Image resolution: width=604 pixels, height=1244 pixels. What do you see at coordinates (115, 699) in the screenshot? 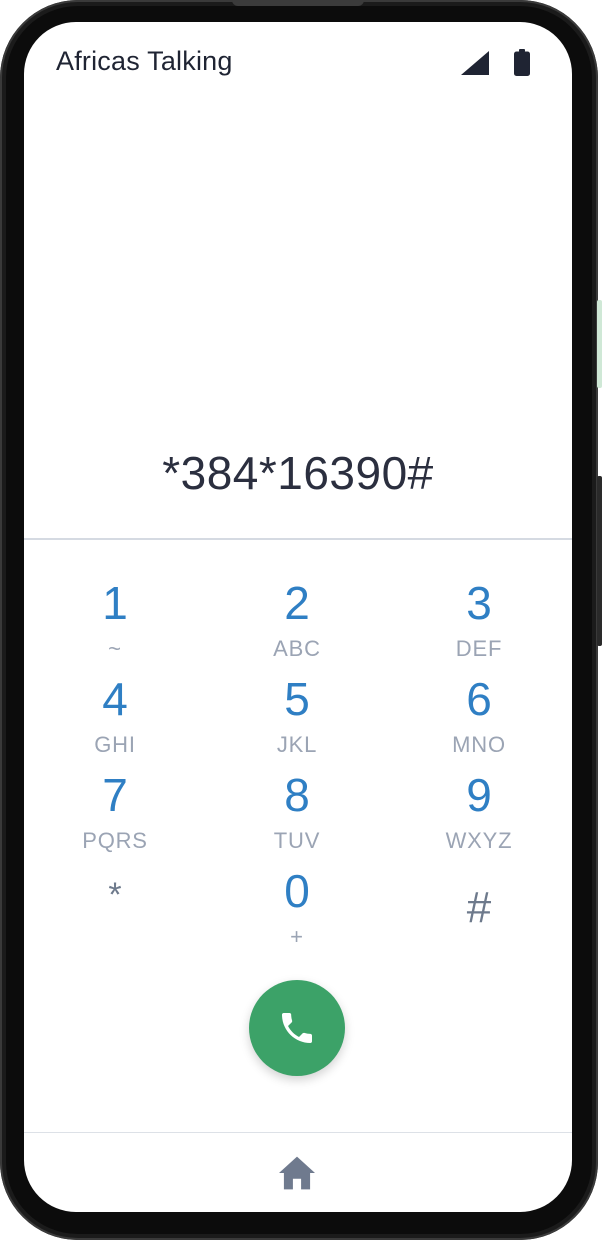
I see `key-digit: 4` at bounding box center [115, 699].